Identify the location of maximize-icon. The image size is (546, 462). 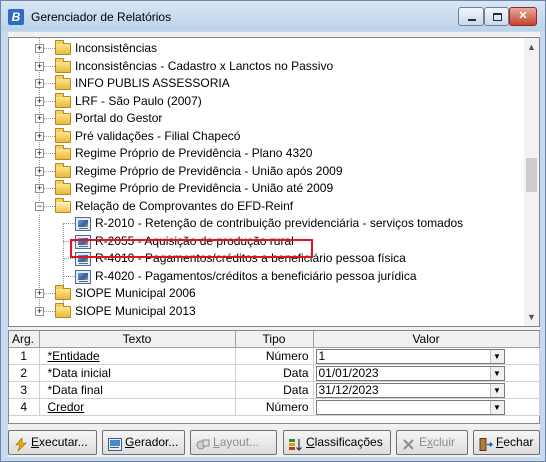
(497, 17).